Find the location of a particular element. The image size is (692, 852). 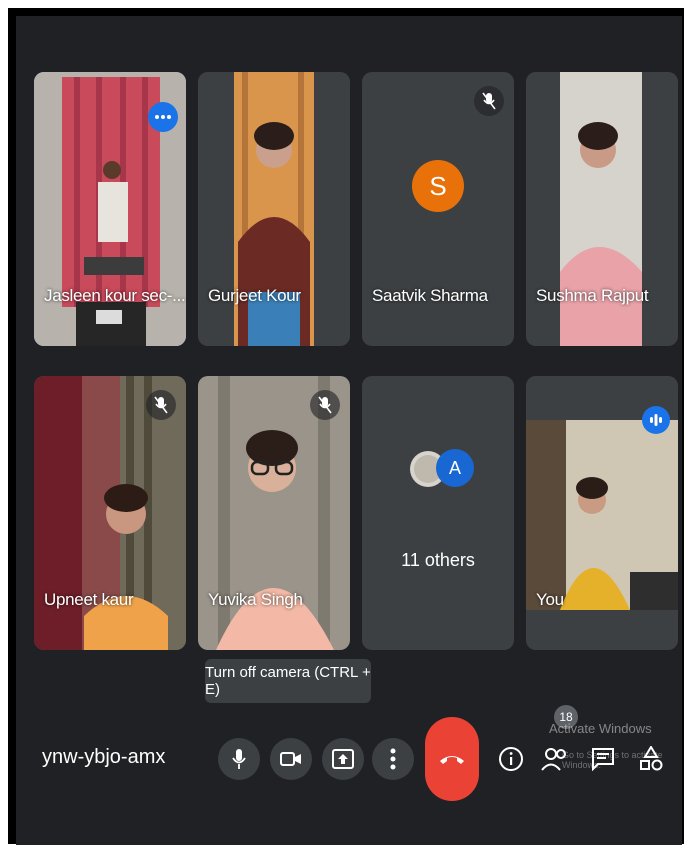

audio-indicator-icon is located at coordinates (656, 420).